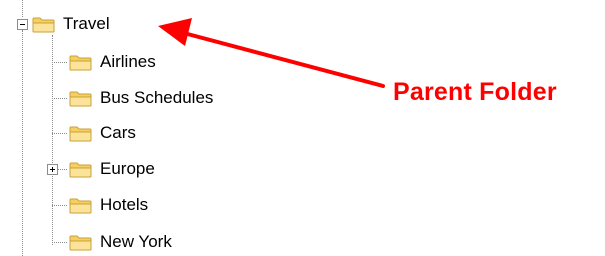 This screenshot has width=605, height=256. Describe the element at coordinates (475, 92) in the screenshot. I see `annotation-parent-folder: Parent Folder` at that location.